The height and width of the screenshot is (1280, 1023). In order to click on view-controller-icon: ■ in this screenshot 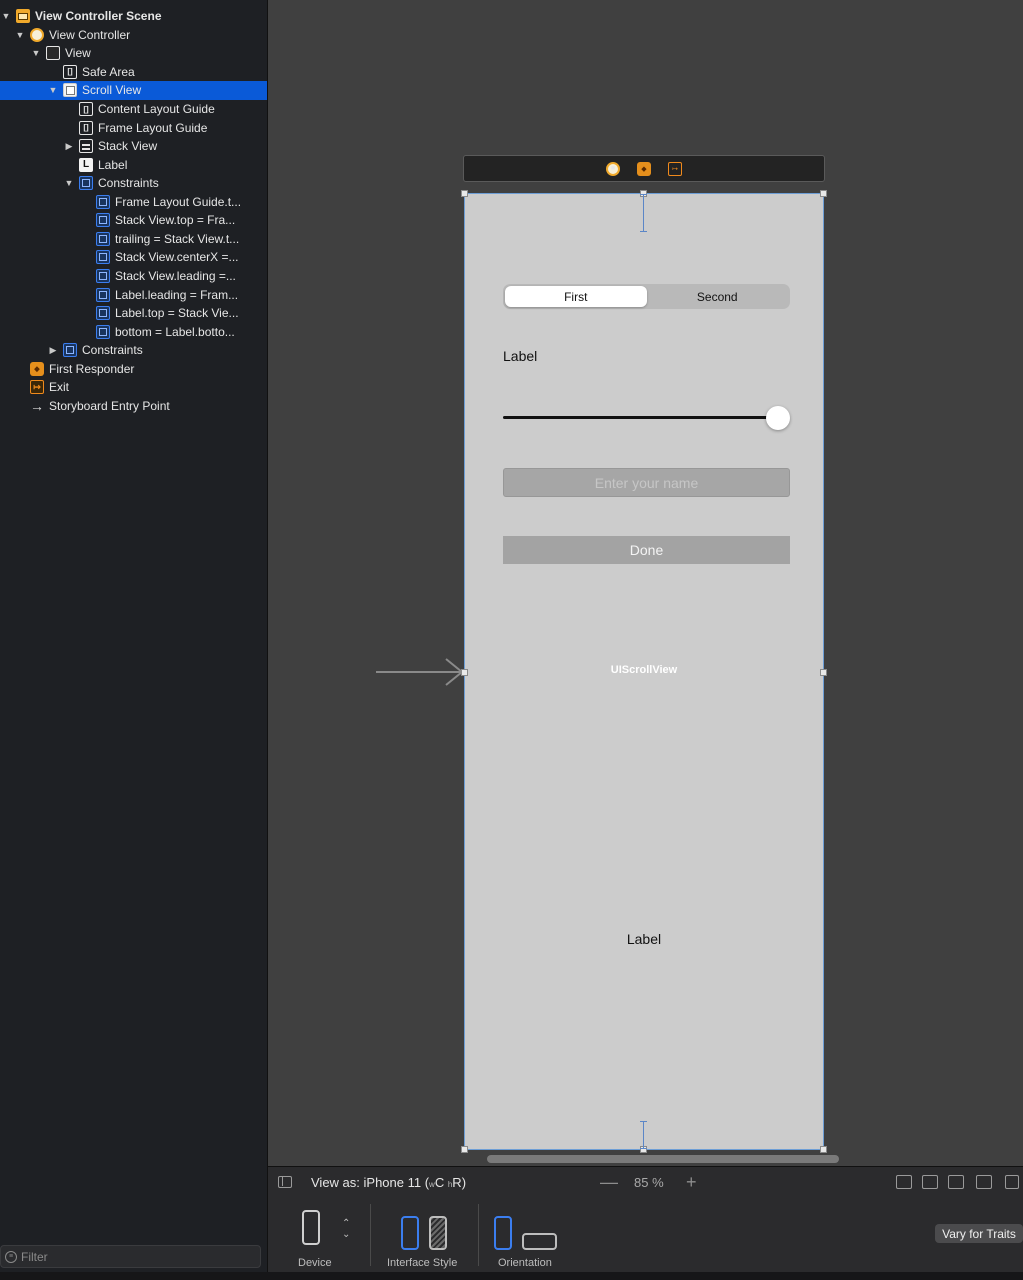, I will do `click(613, 168)`.